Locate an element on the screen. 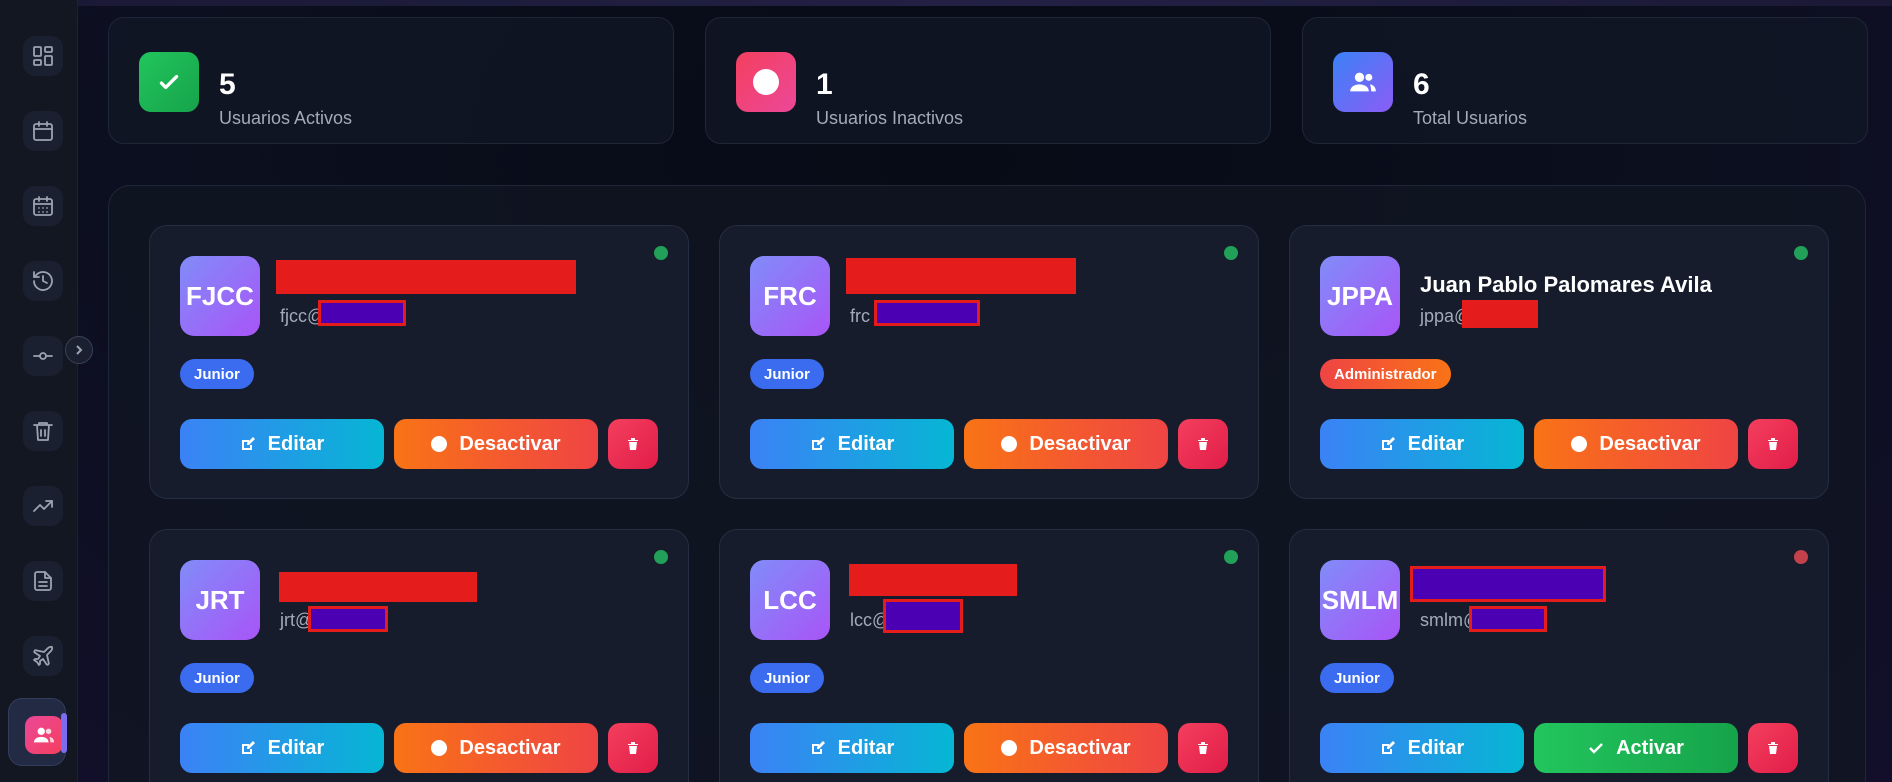 The width and height of the screenshot is (1892, 782). calendar-grid-icon is located at coordinates (43, 206).